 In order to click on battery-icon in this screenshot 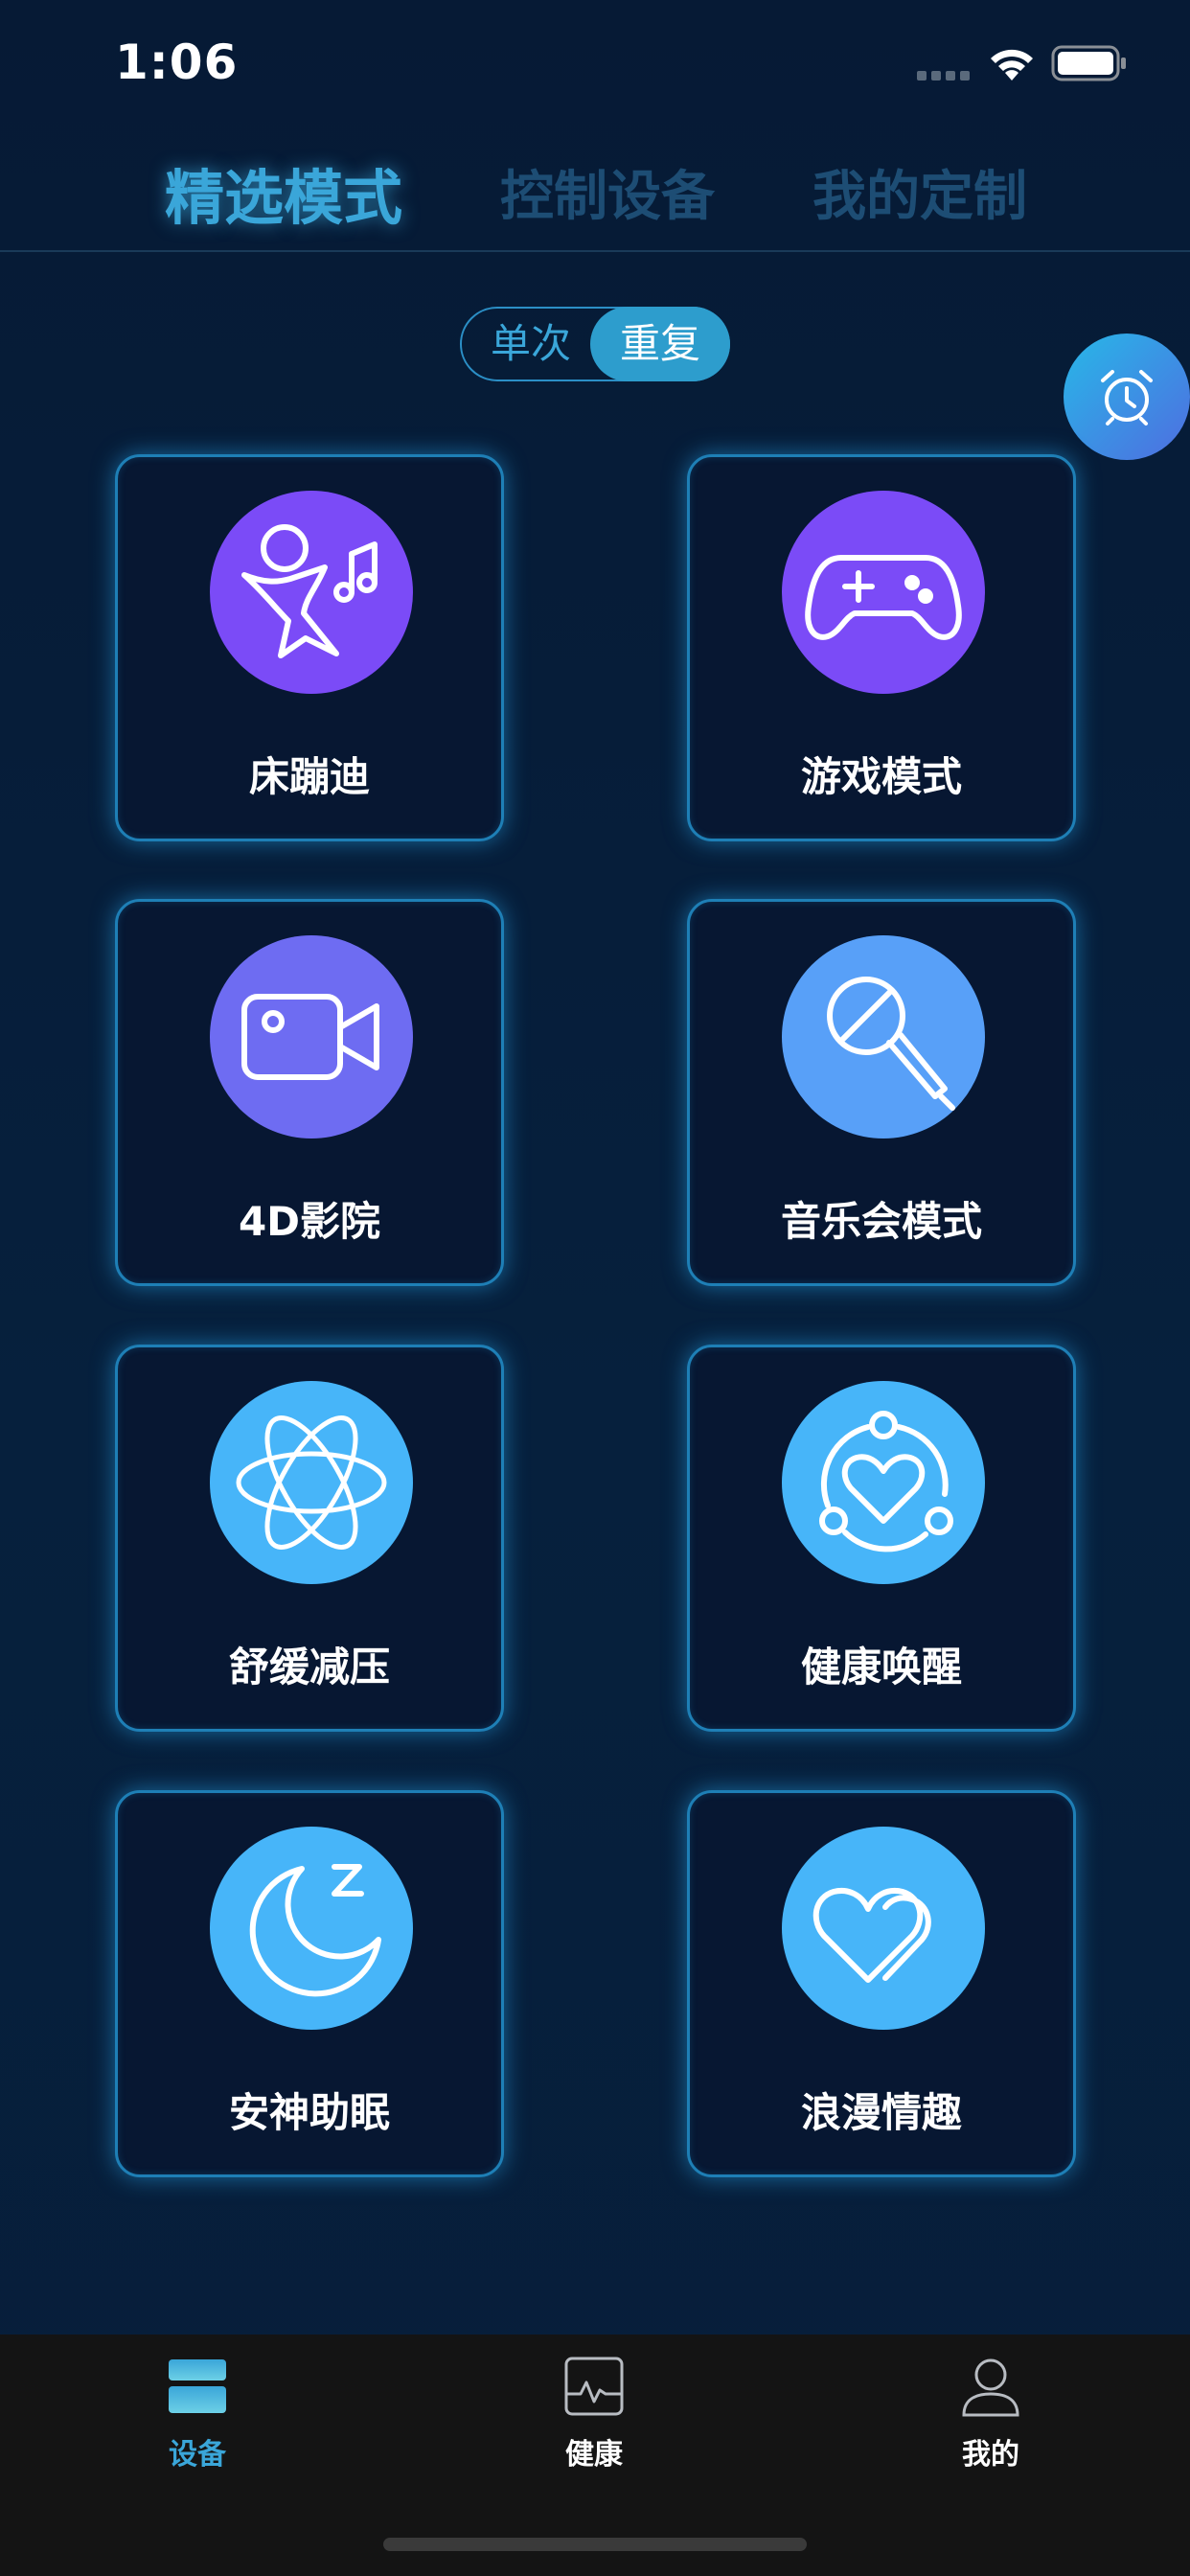, I will do `click(1089, 63)`.